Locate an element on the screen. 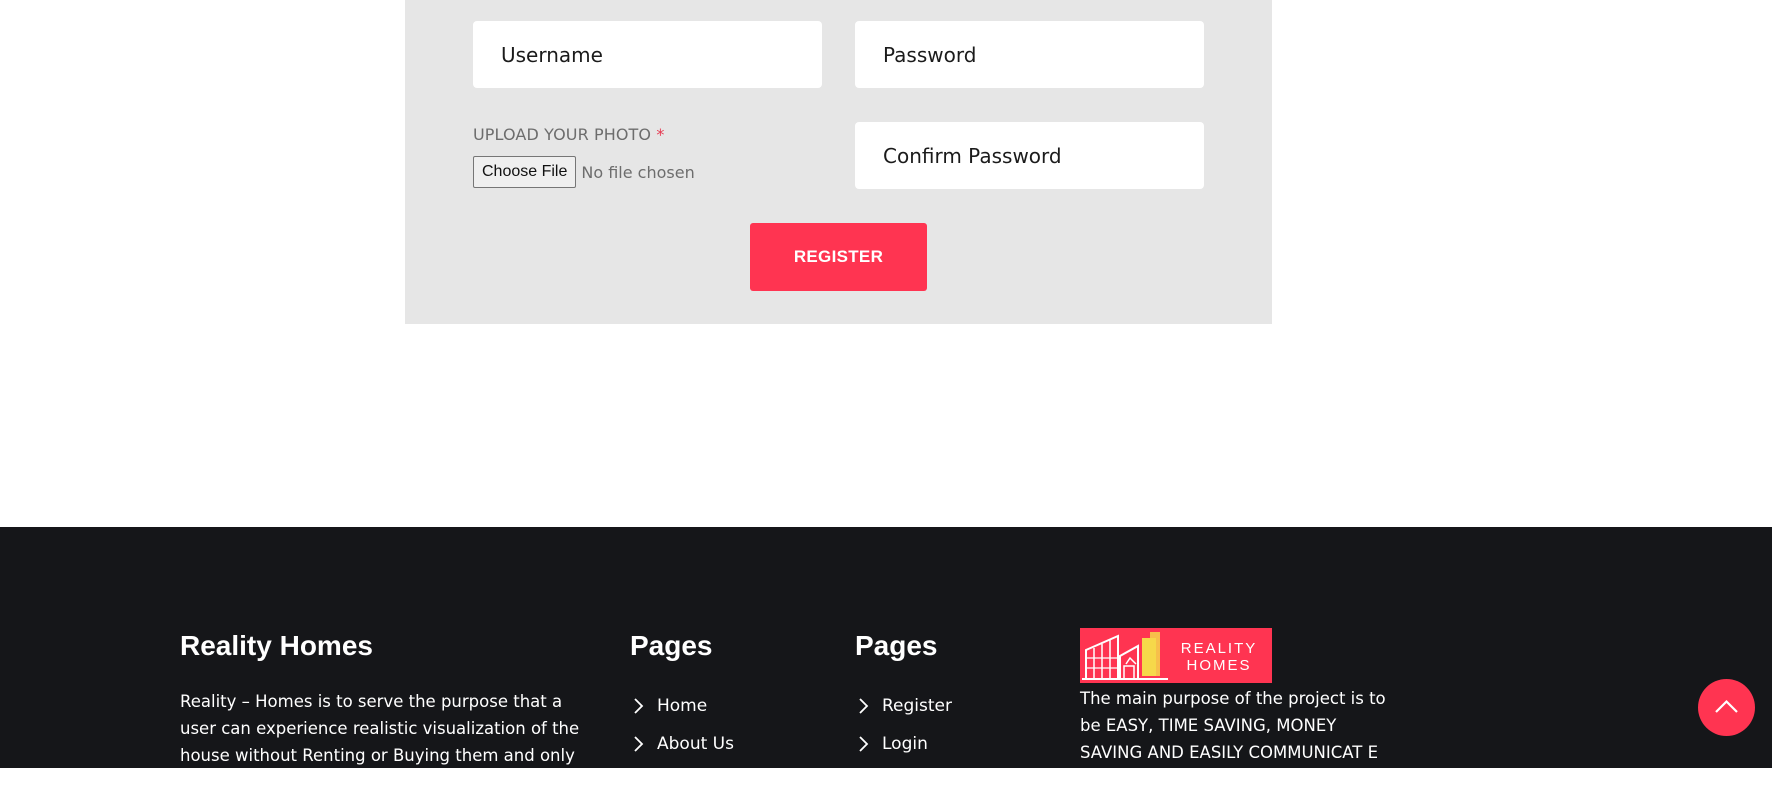  file-upload: Choose File No file chosen is located at coordinates (584, 172).